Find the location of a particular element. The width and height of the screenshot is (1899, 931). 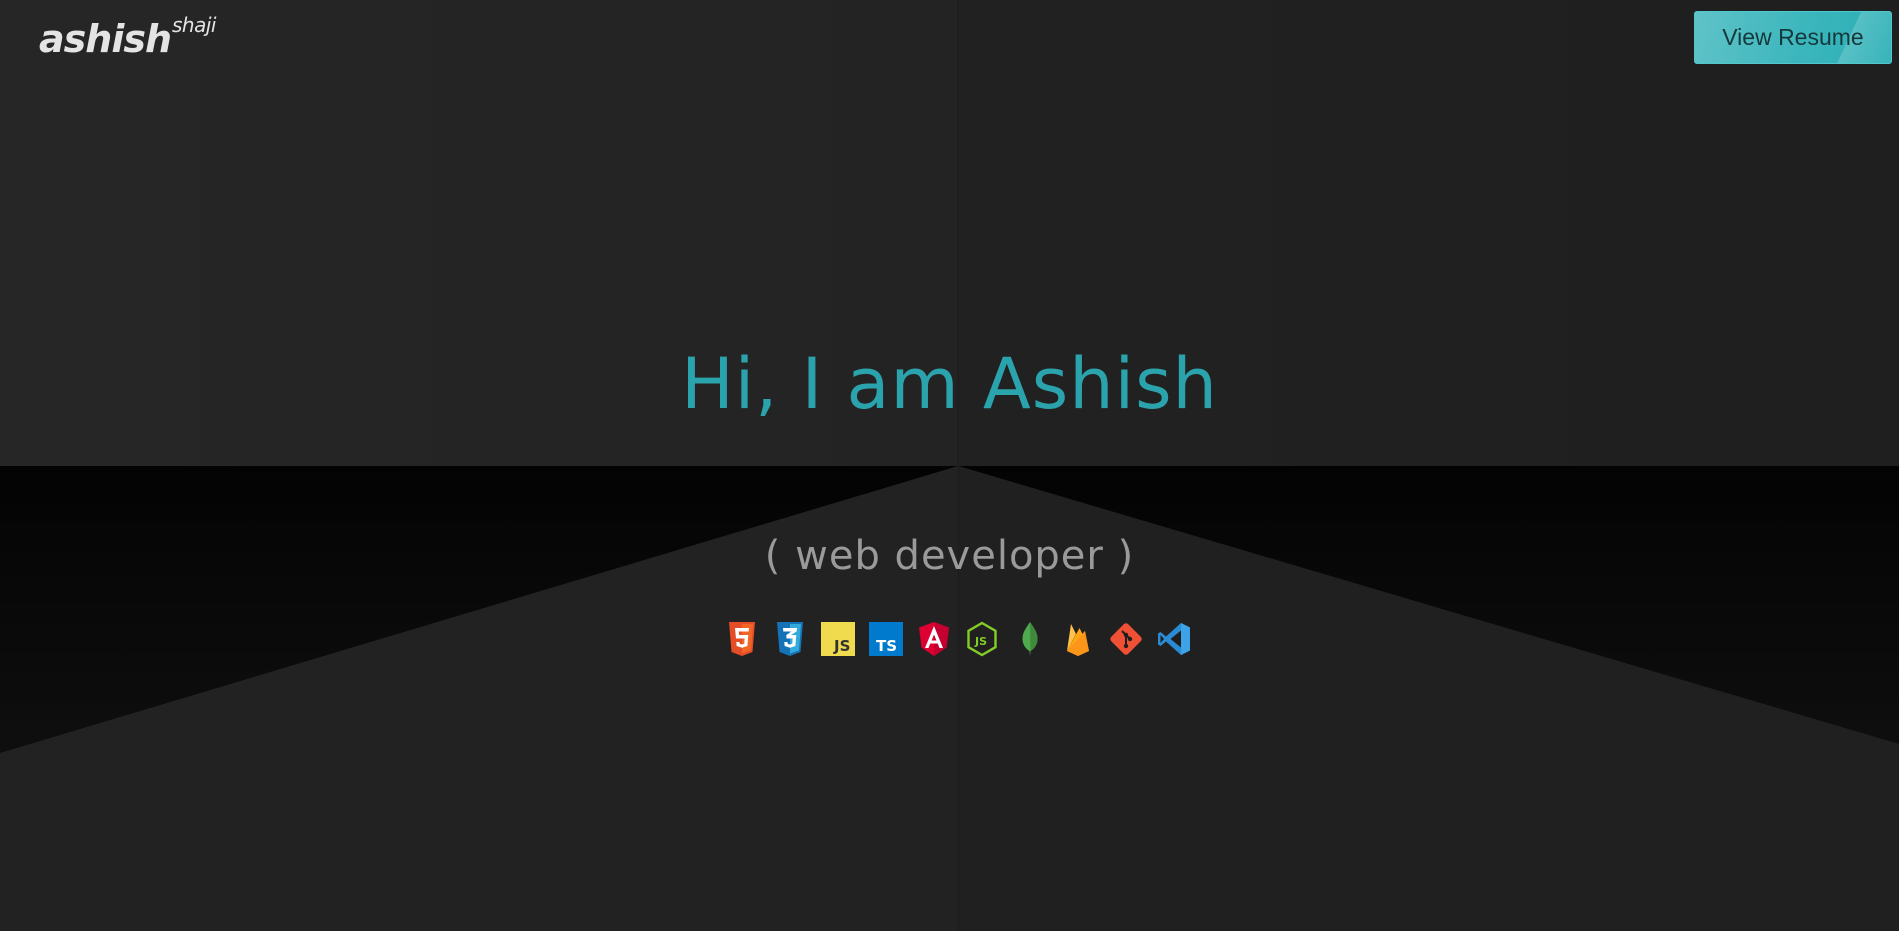

tech-icons-row: JS TS JS is located at coordinates (958, 639).